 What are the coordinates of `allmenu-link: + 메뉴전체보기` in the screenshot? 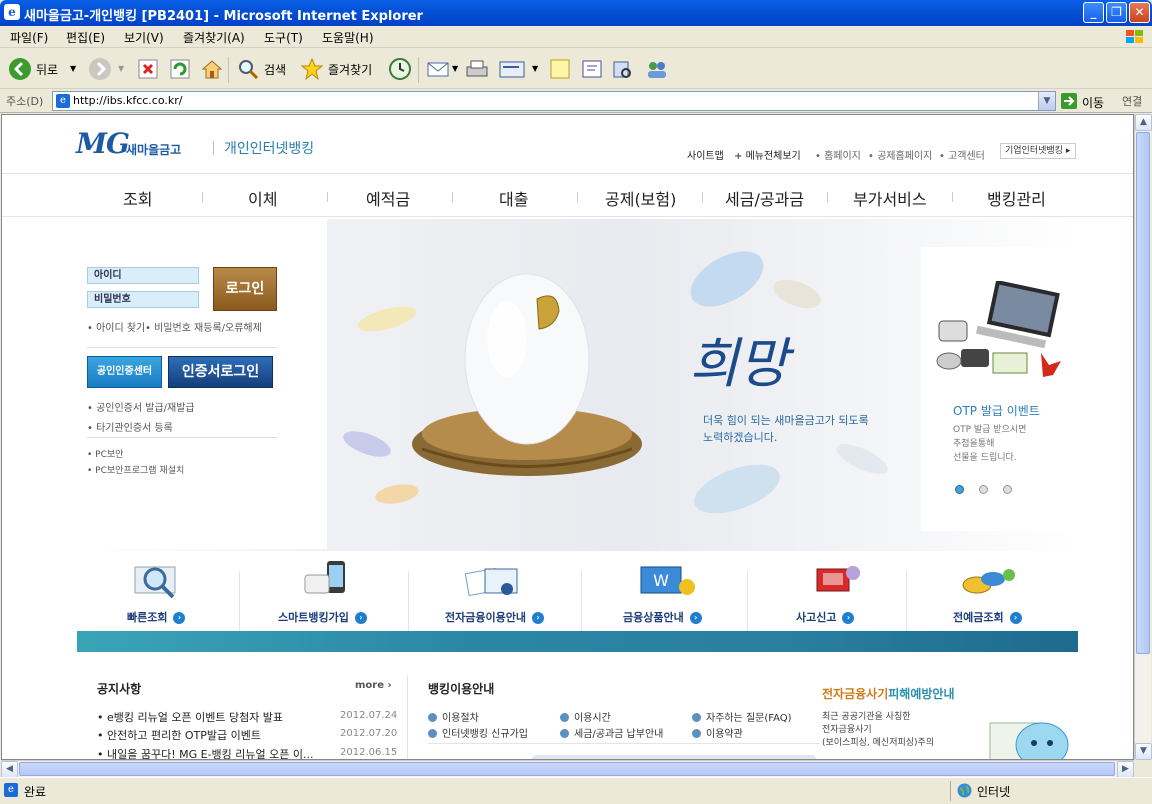 It's located at (767, 154).